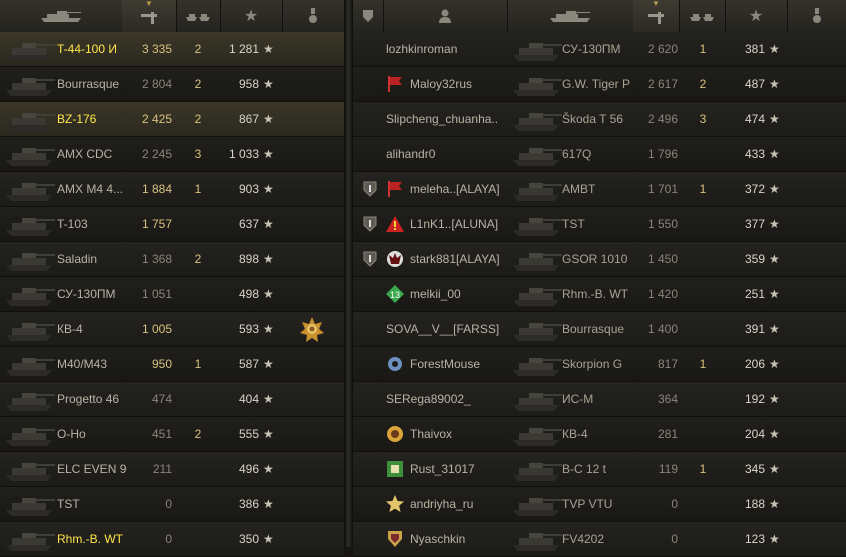 The height and width of the screenshot is (557, 846). Describe the element at coordinates (456, 434) in the screenshot. I see `player-name: Thaivox` at that location.